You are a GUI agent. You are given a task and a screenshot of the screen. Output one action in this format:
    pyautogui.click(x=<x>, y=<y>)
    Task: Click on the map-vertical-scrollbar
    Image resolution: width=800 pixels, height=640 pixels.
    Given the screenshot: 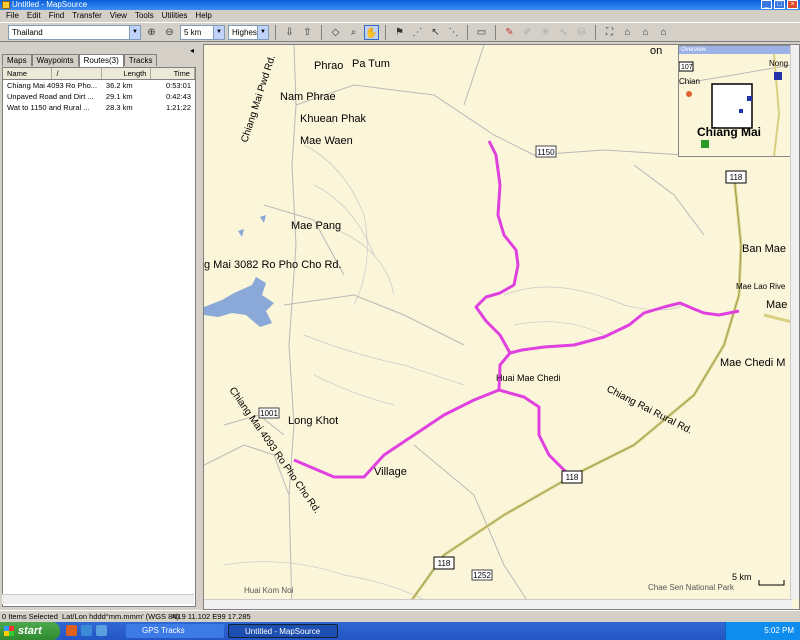 What is the action you would take?
    pyautogui.click(x=794, y=322)
    